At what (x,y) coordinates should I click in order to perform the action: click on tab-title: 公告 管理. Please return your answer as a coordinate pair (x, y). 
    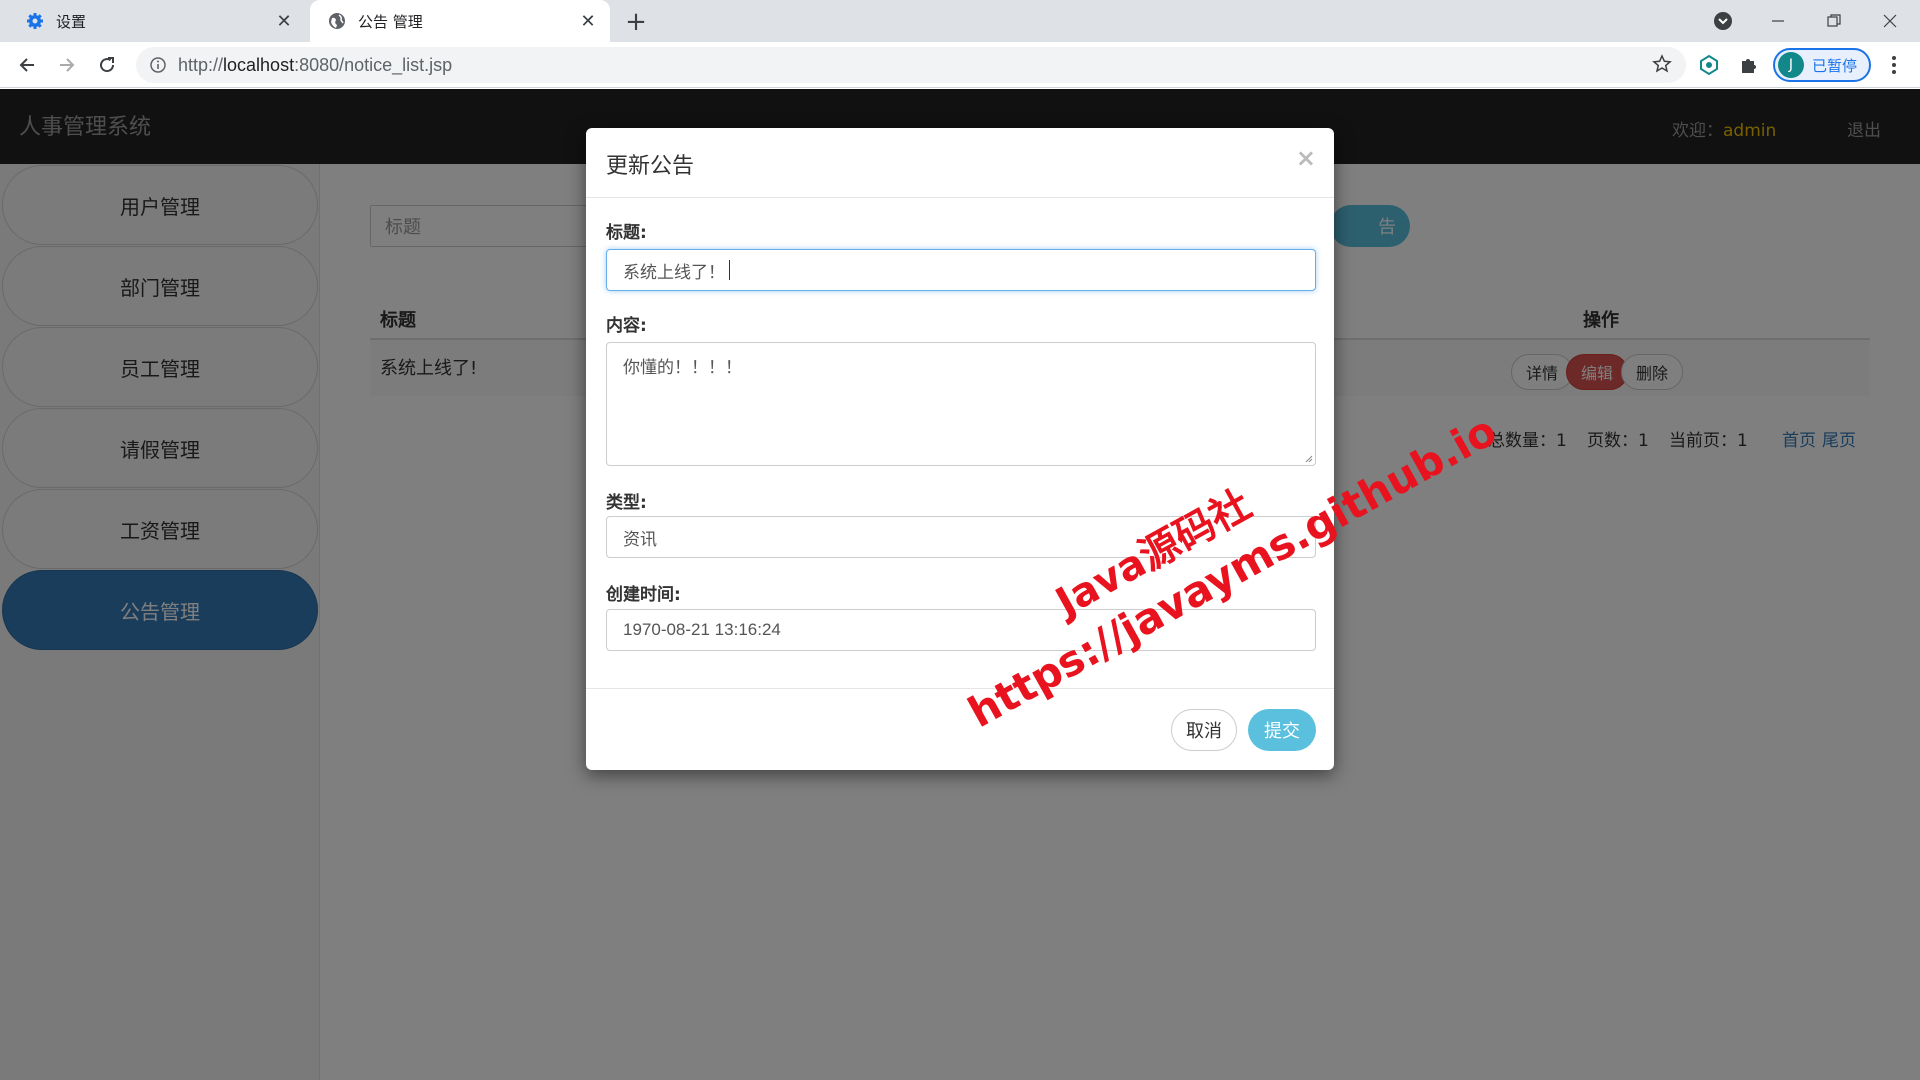
    Looking at the image, I should click on (390, 21).